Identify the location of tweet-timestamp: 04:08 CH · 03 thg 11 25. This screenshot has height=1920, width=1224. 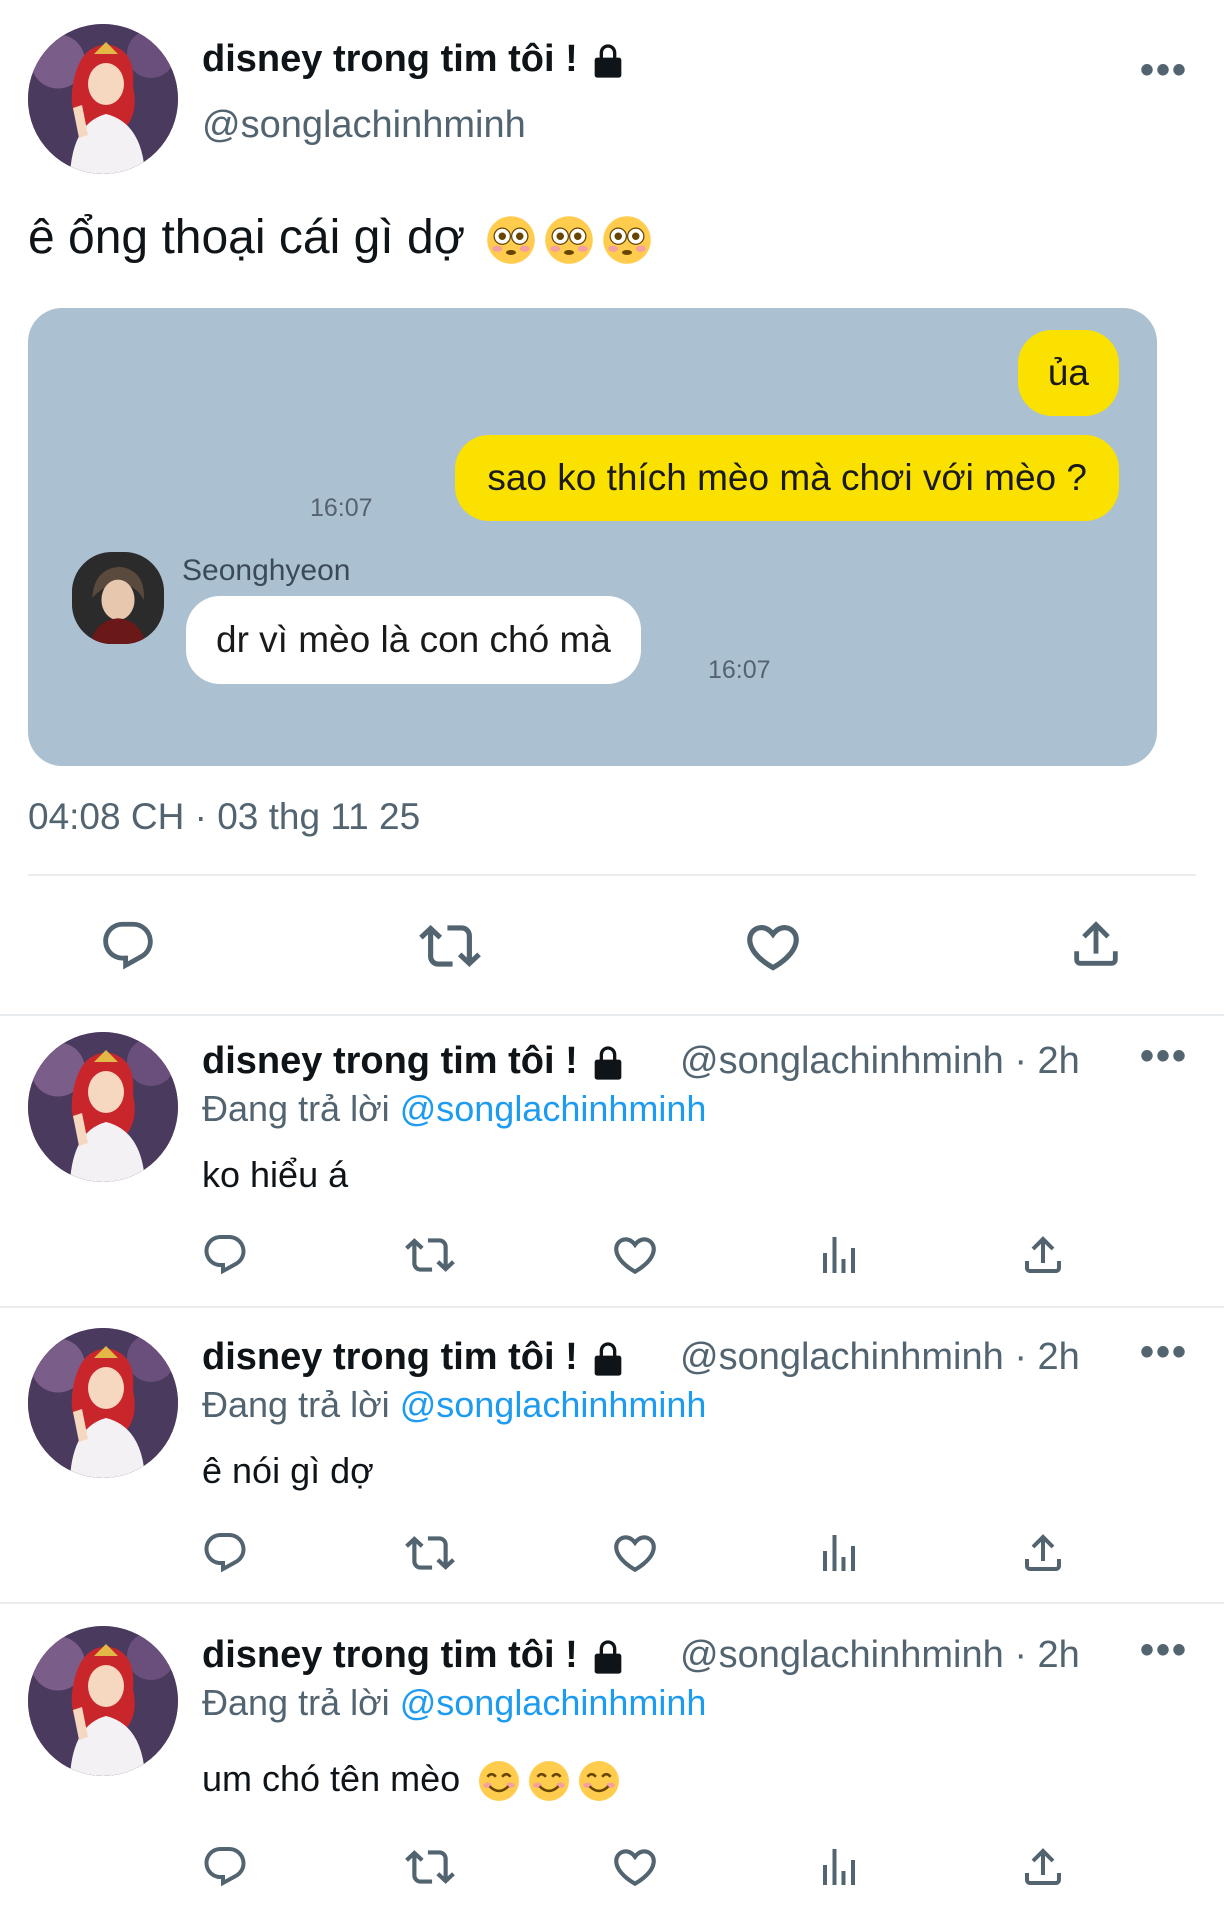
(224, 817).